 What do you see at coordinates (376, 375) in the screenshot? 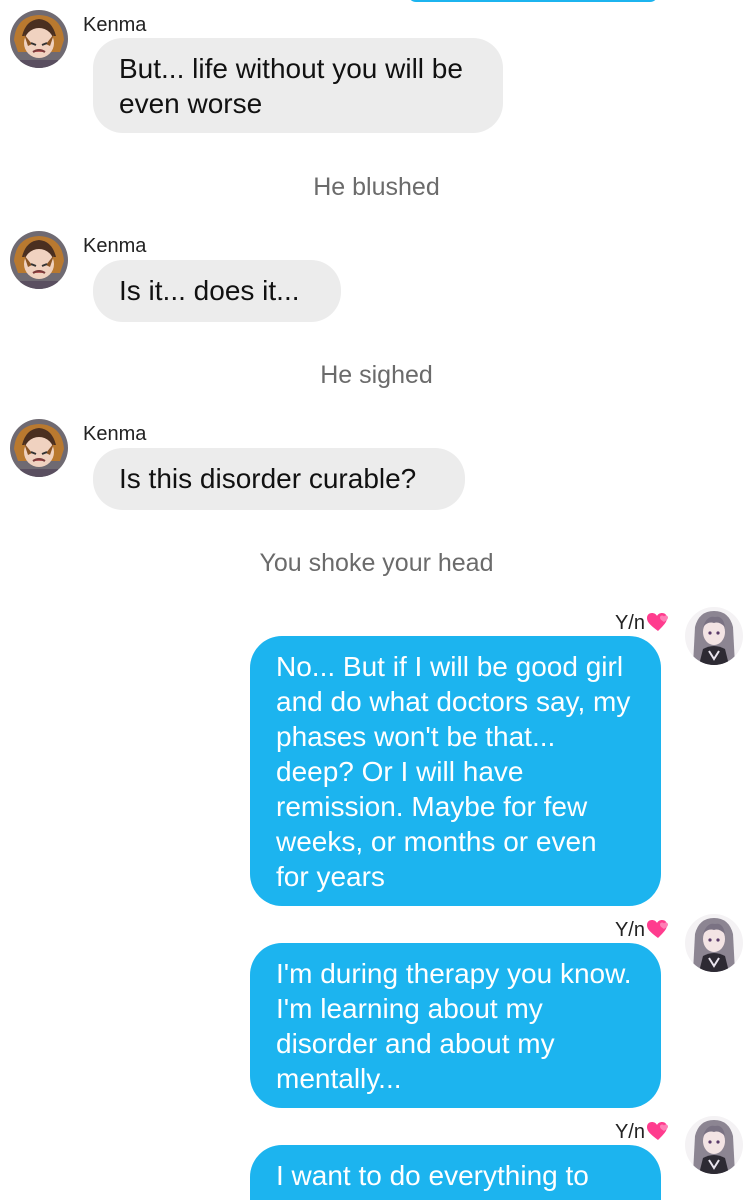
I see `narration-text: He sighed` at bounding box center [376, 375].